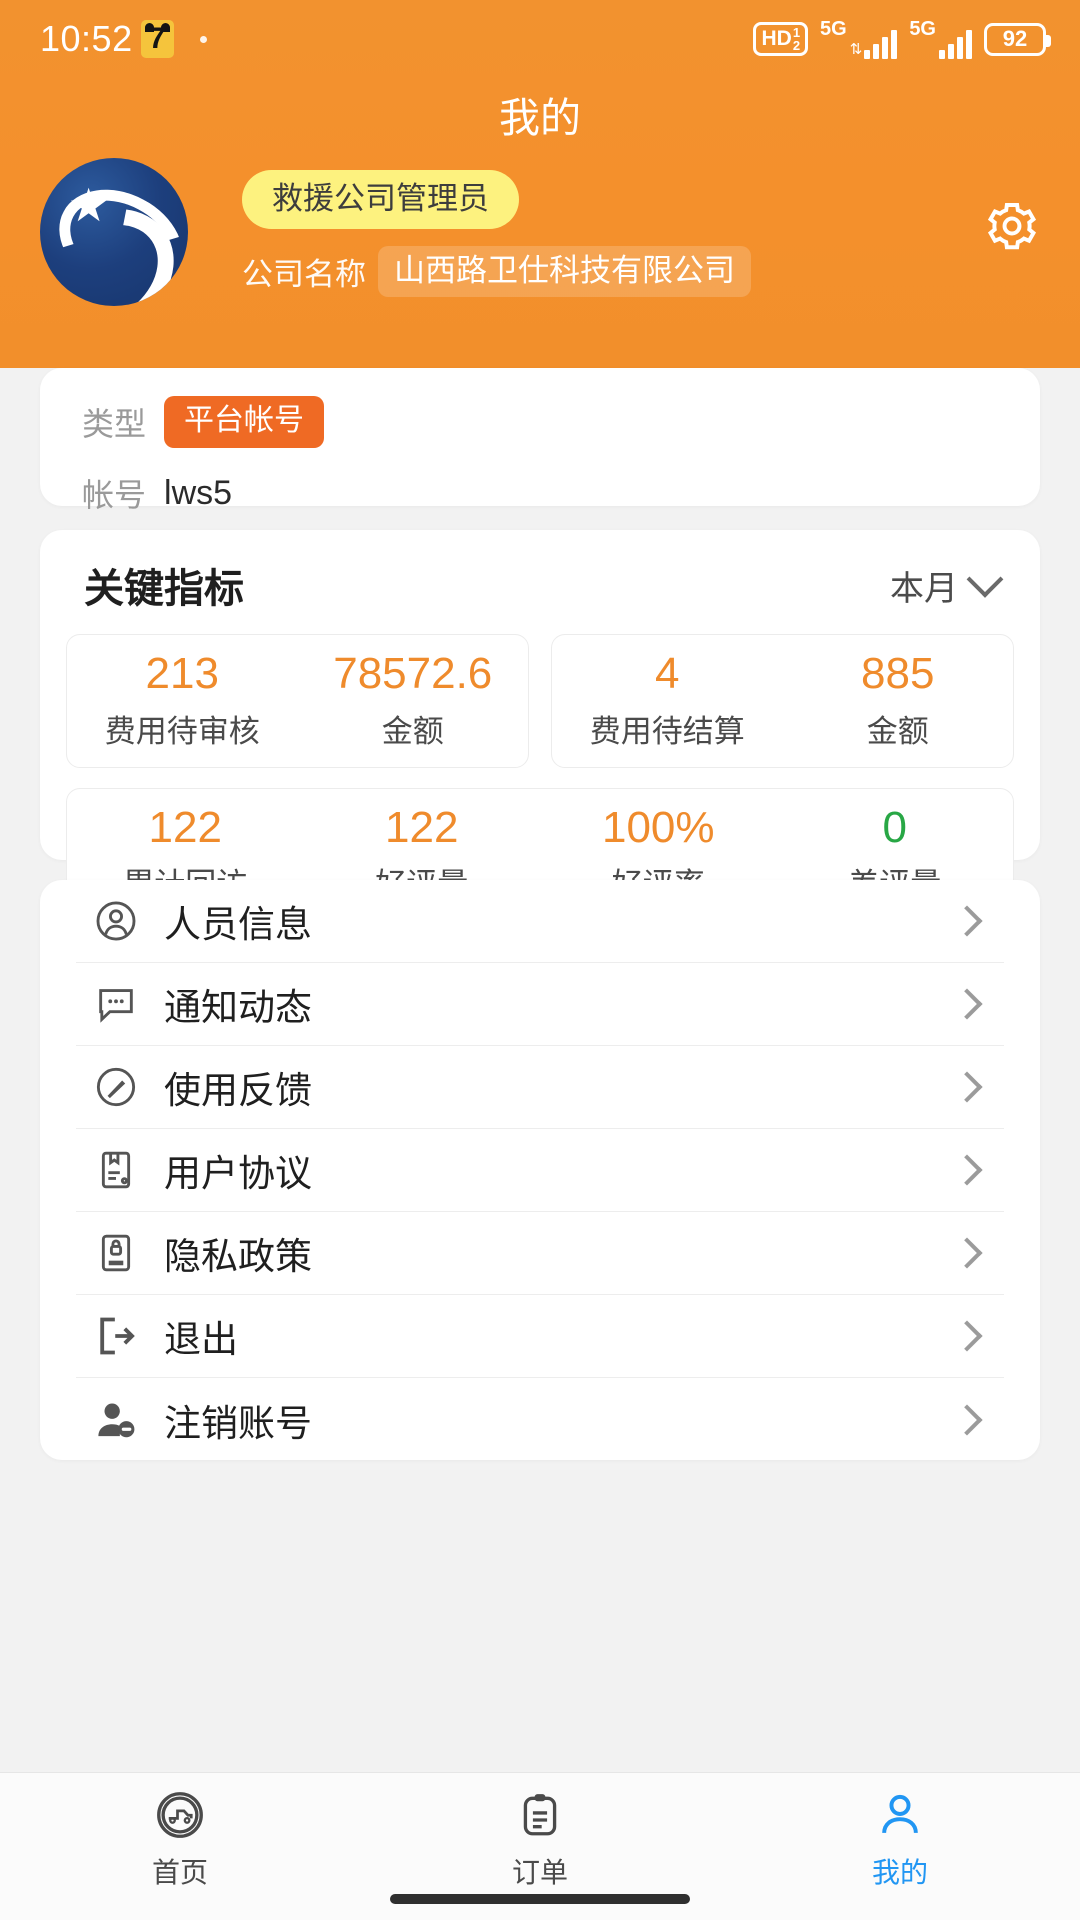 The width and height of the screenshot is (1080, 1920). I want to click on menu-item-4: 用户协议, so click(540, 1170).